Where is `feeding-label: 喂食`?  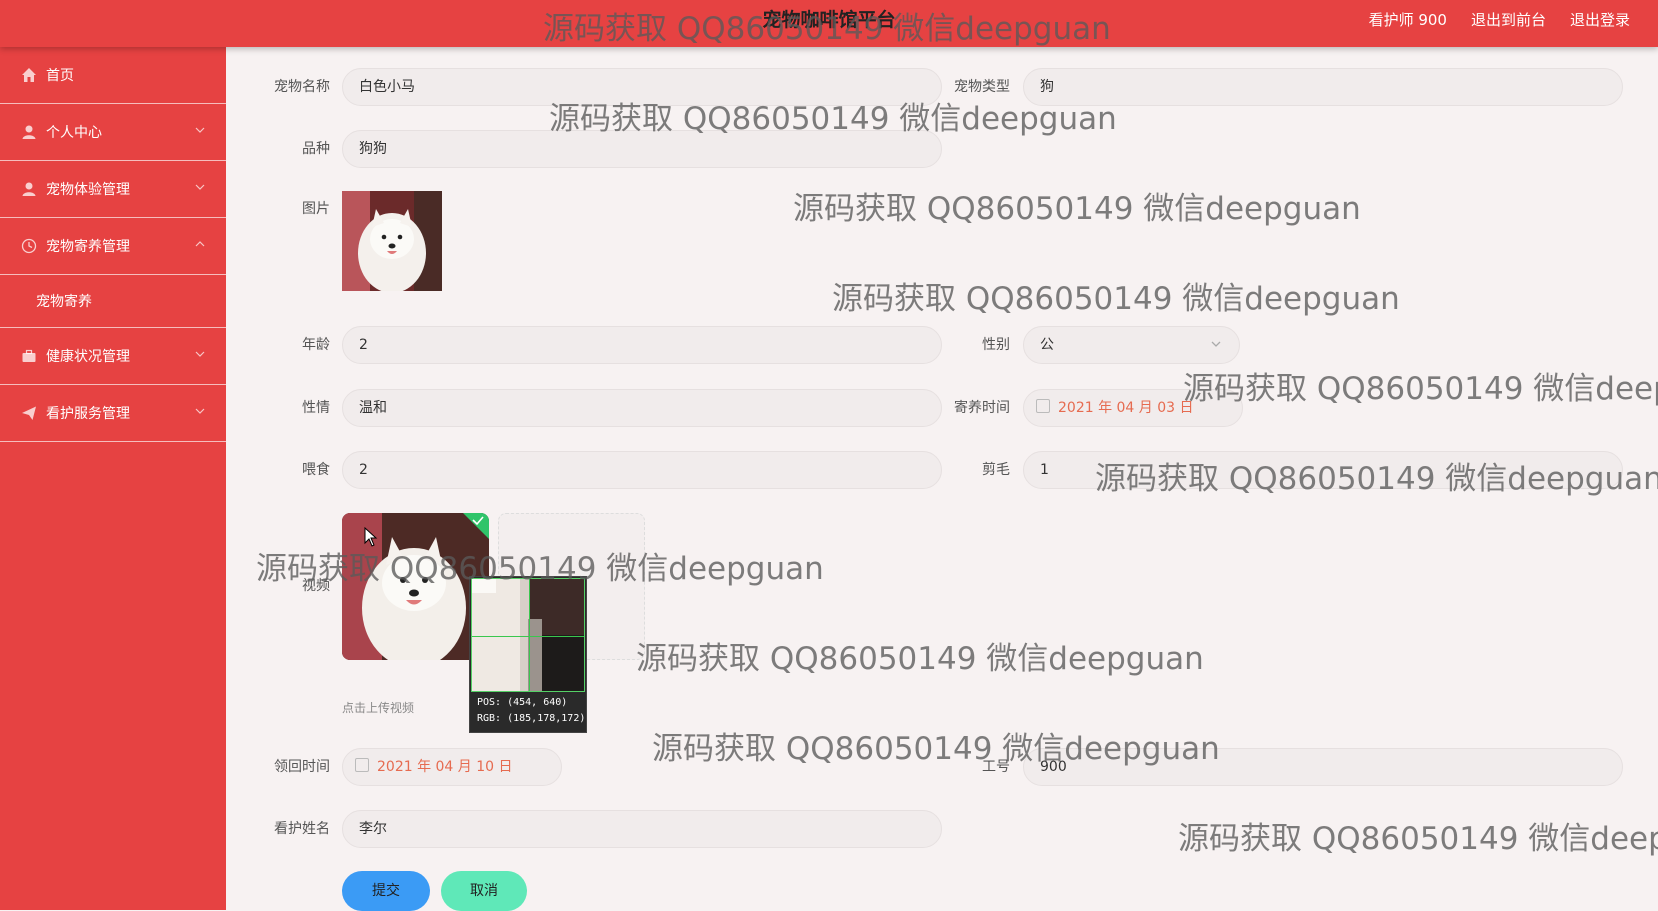
feeding-label: 喂食 is located at coordinates (316, 470).